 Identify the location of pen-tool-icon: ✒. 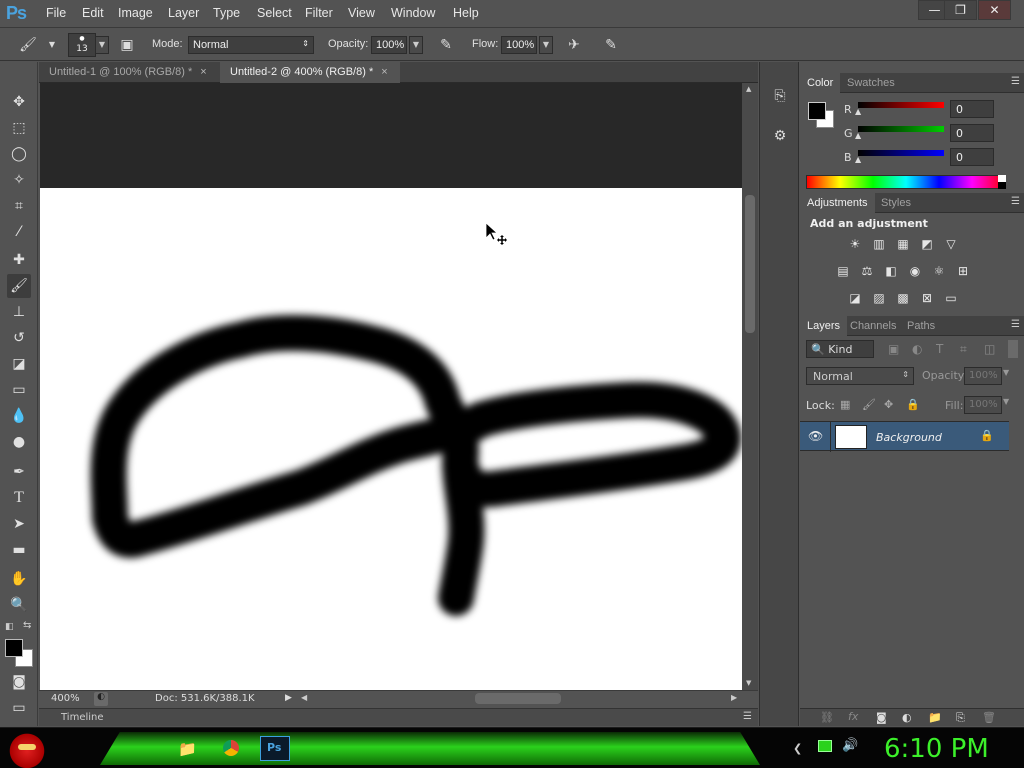
(19, 472).